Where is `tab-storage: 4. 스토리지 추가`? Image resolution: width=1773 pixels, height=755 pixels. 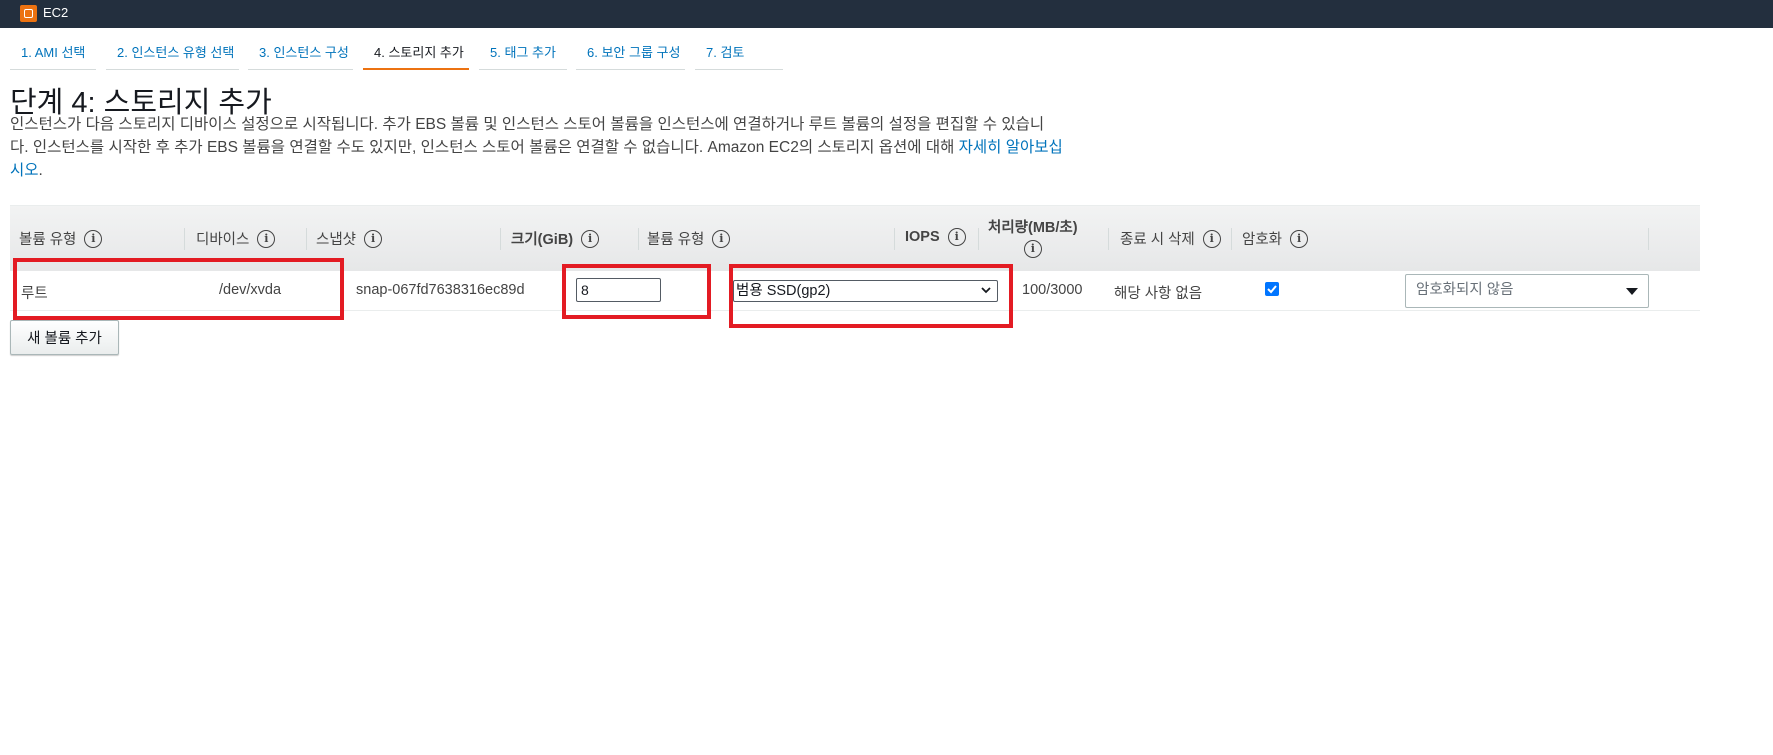 tab-storage: 4. 스토리지 추가 is located at coordinates (416, 56).